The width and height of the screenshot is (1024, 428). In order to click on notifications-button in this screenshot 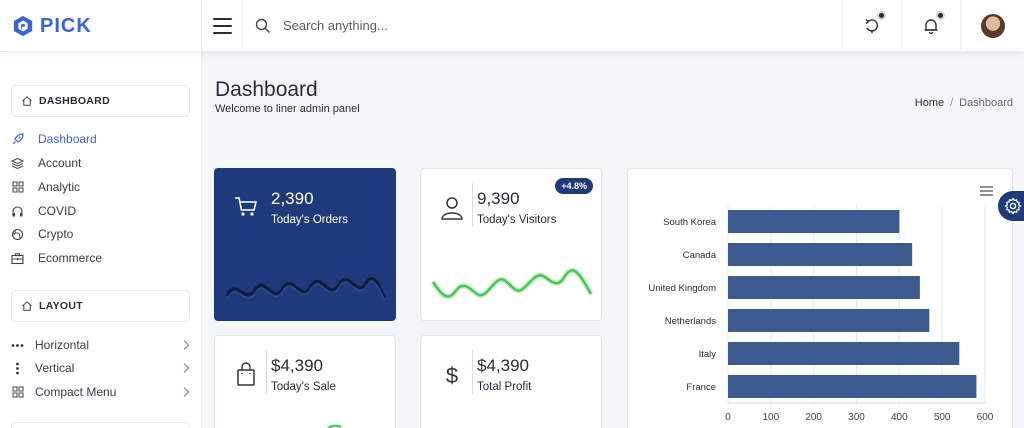, I will do `click(930, 26)`.